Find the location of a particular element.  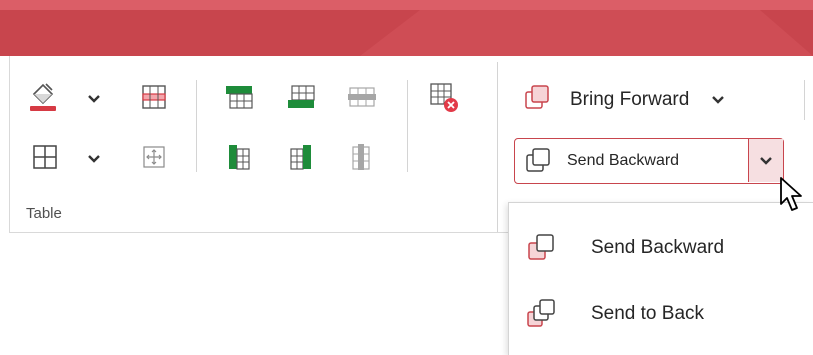

shading-dropdown is located at coordinates (94, 99).